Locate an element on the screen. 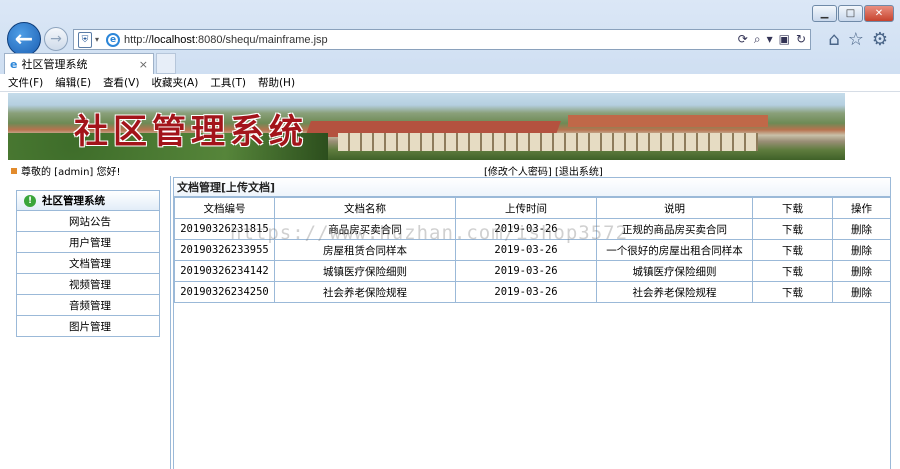 This screenshot has height=469, width=900. gear-icon: ⚙ is located at coordinates (880, 39).